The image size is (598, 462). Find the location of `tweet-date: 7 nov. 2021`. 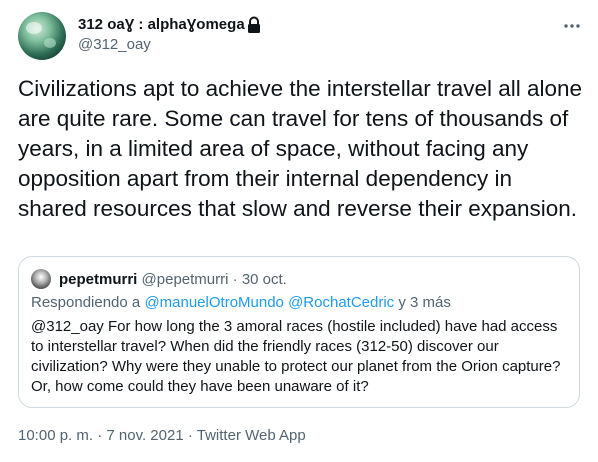

tweet-date: 7 nov. 2021 is located at coordinates (144, 435).